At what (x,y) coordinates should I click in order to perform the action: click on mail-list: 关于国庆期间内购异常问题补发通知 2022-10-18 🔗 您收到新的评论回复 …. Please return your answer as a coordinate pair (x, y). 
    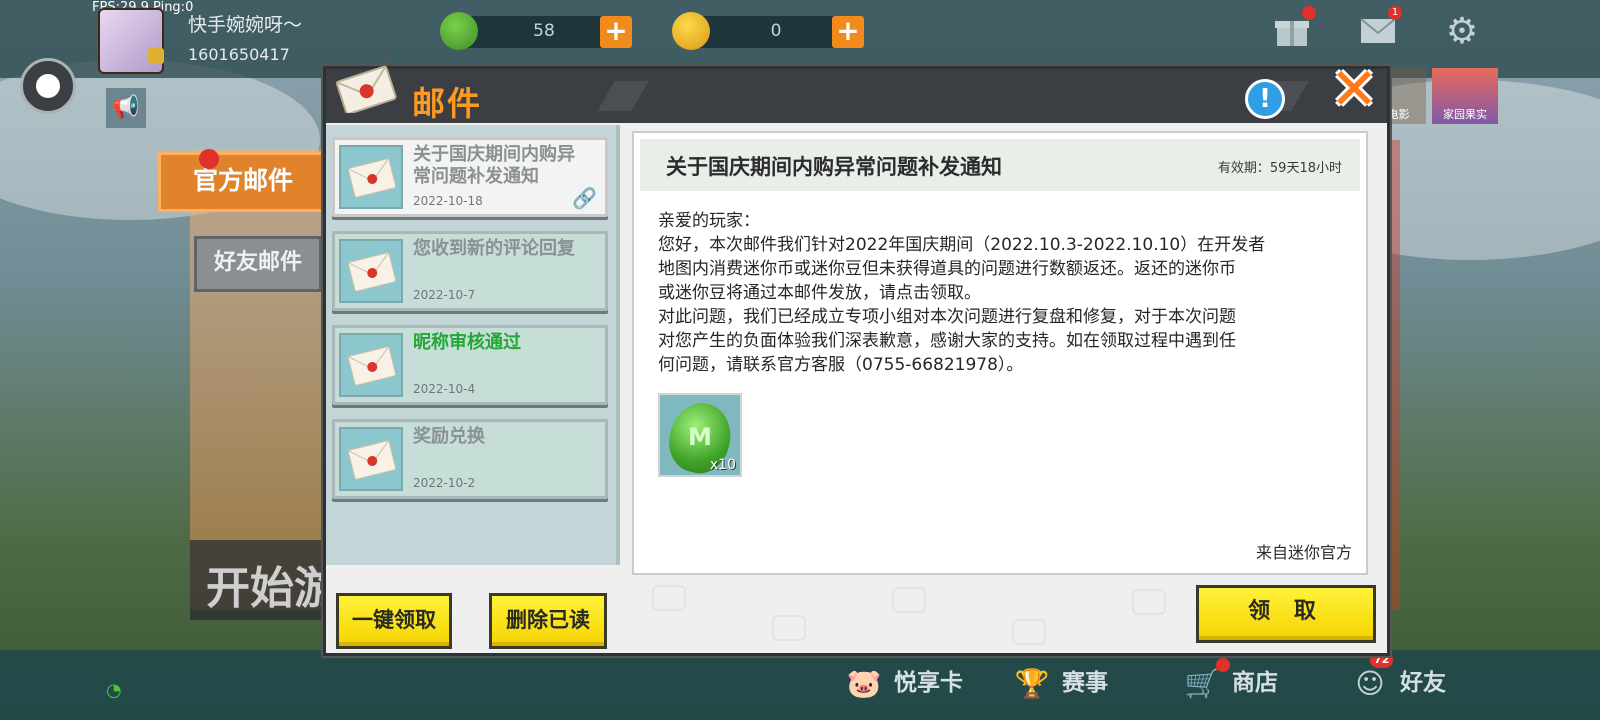
    Looking at the image, I should click on (473, 345).